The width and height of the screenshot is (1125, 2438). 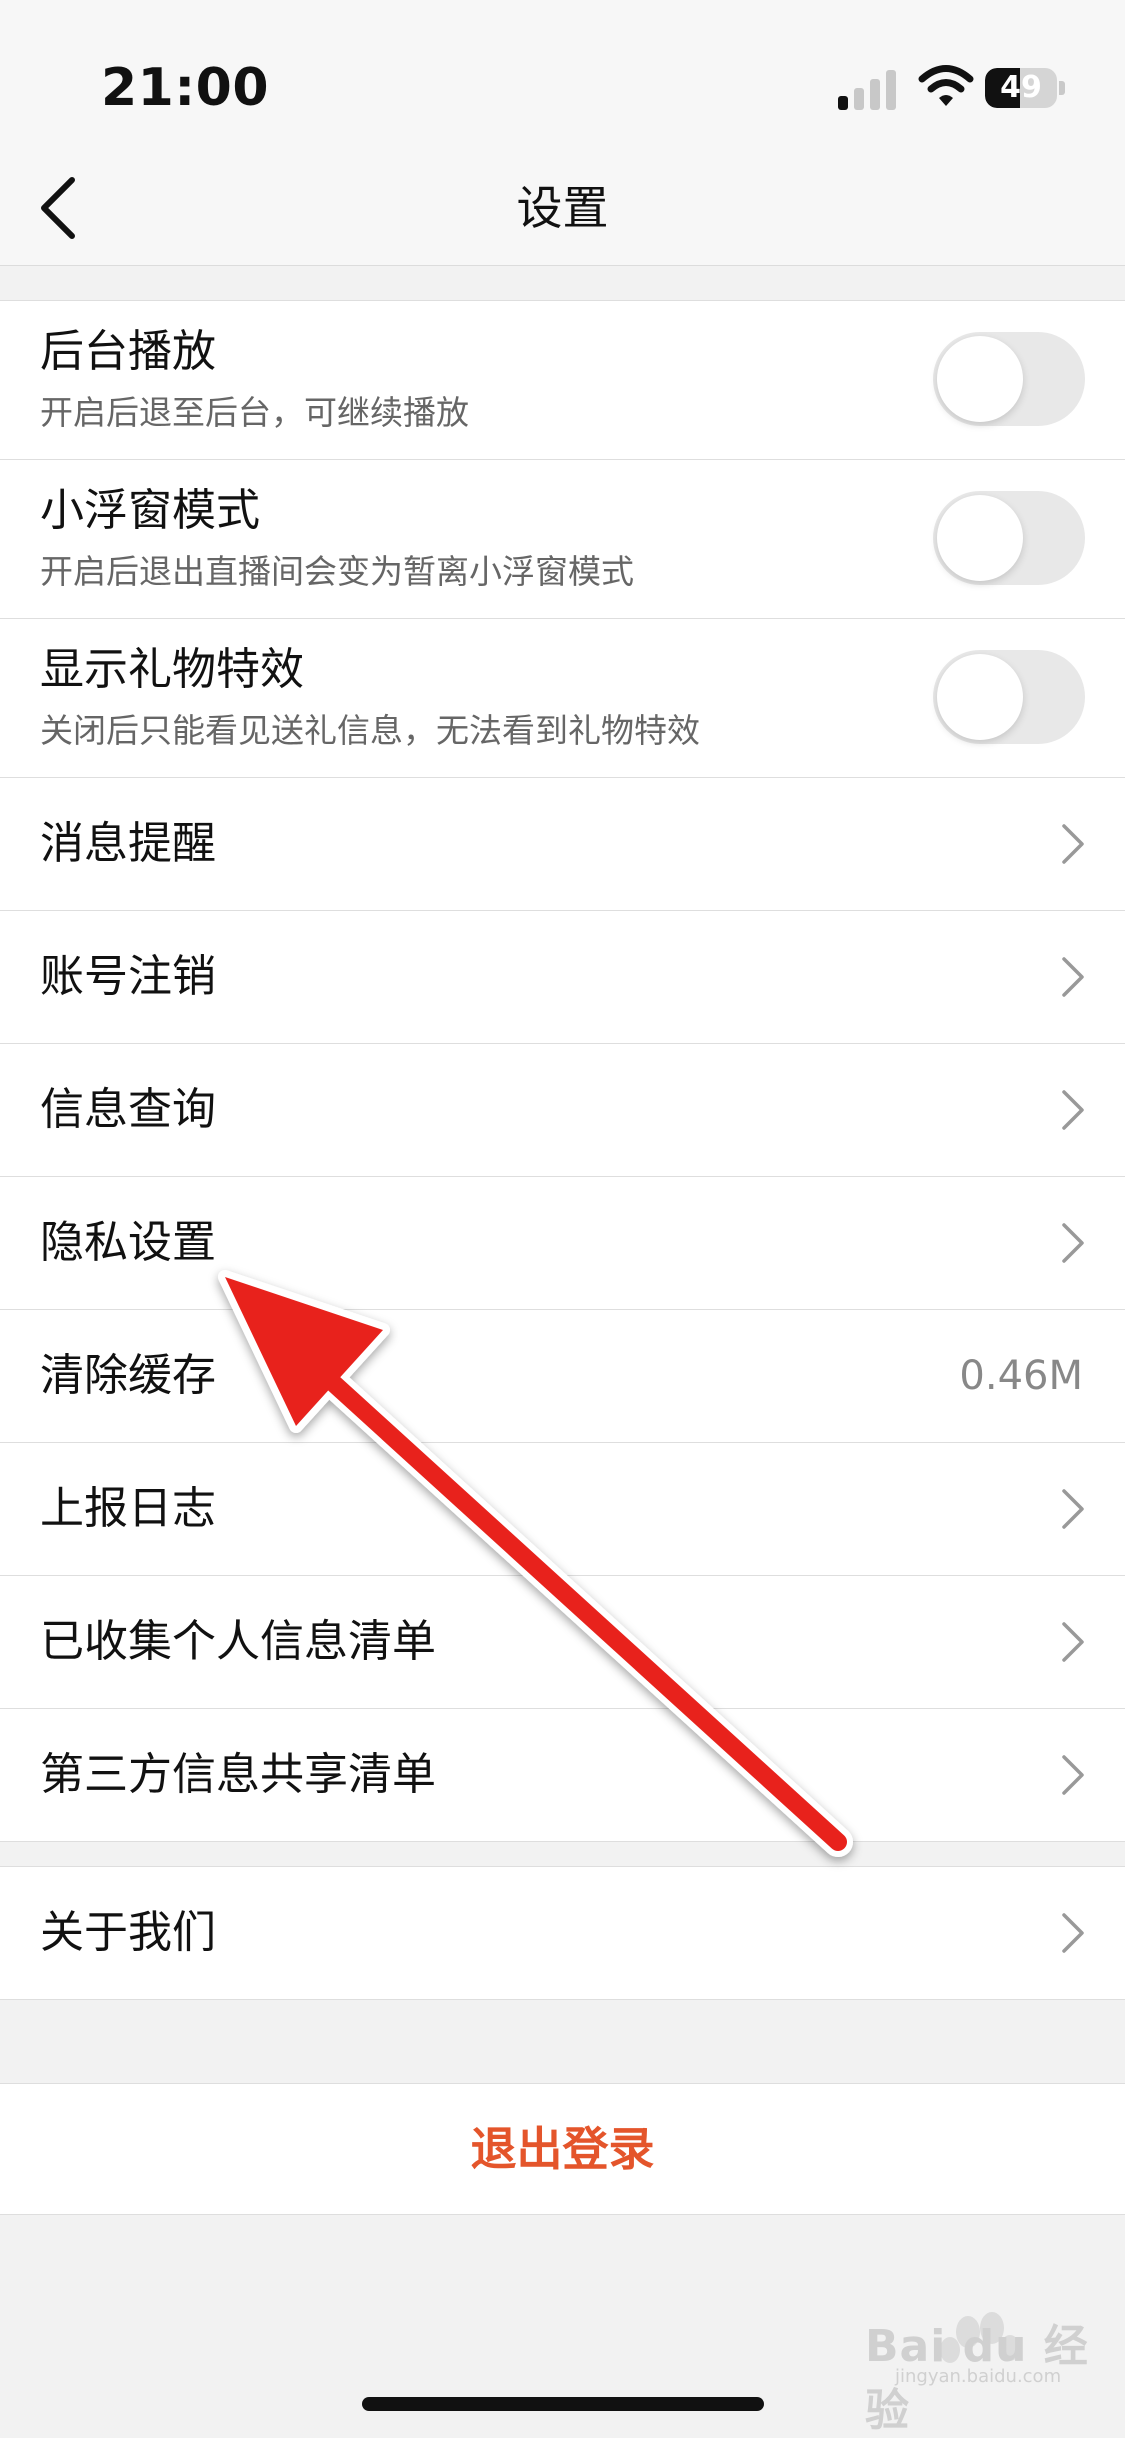 I want to click on background-play-toggle, so click(x=1009, y=379).